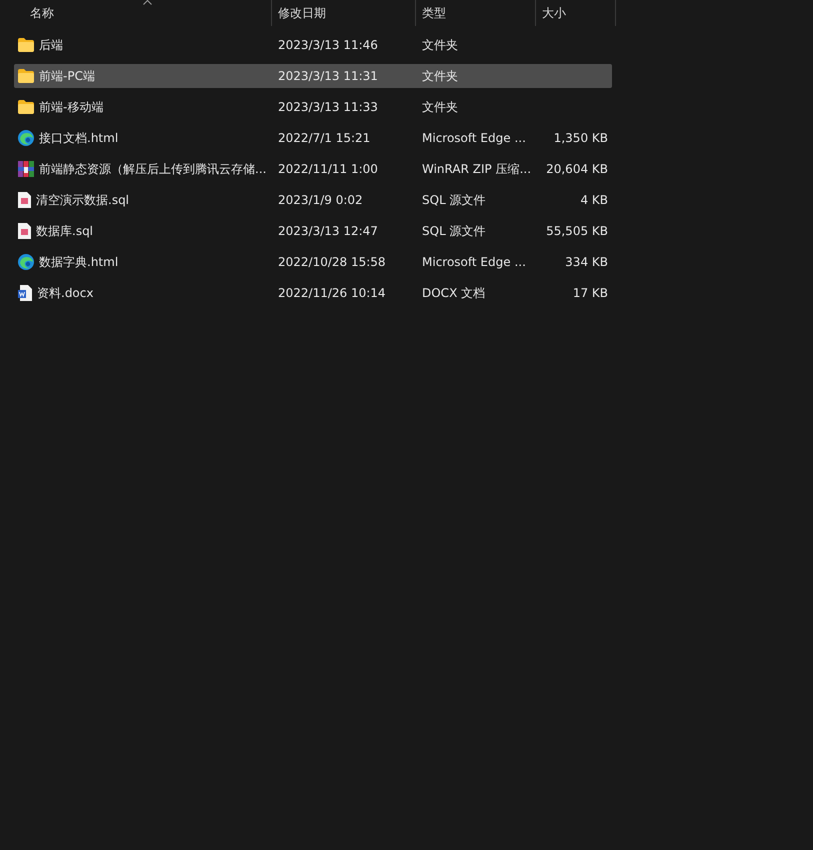 The width and height of the screenshot is (813, 850). I want to click on file-row: 后端 2023/3/13 11:46 文件夹, so click(313, 45).